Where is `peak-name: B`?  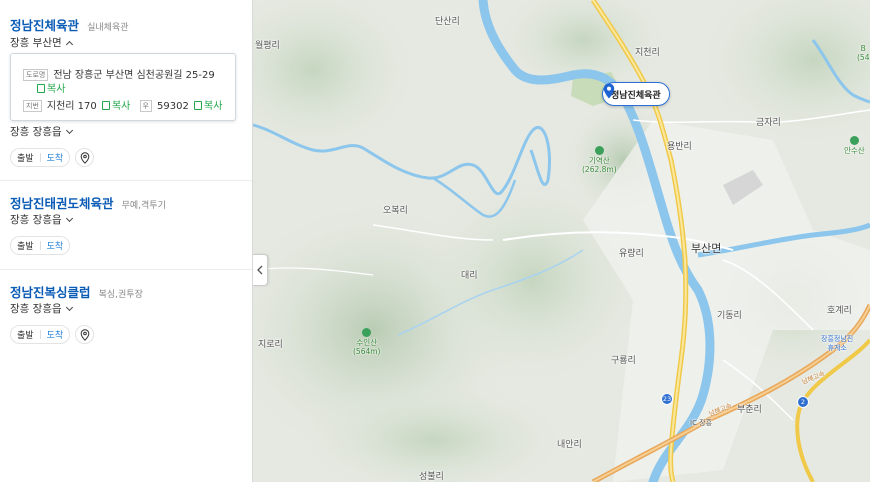 peak-name: B is located at coordinates (863, 48).